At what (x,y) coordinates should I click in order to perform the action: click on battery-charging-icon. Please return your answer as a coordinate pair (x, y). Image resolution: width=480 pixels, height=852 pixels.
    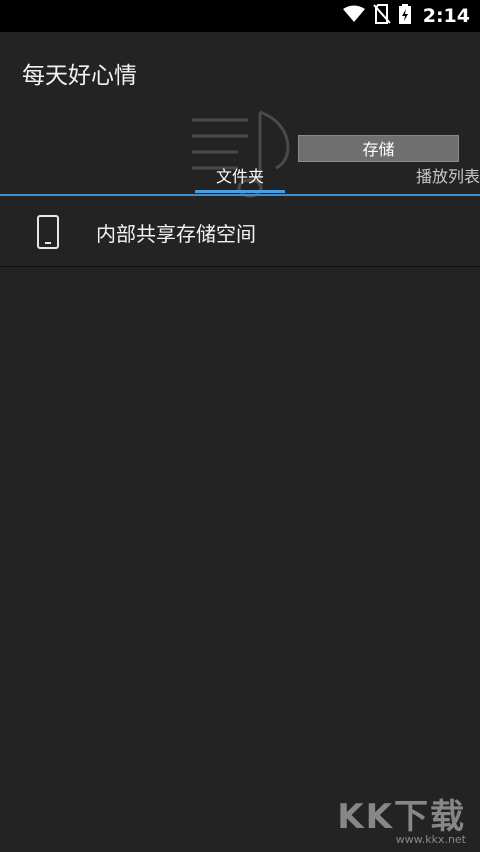
    Looking at the image, I should click on (404, 16).